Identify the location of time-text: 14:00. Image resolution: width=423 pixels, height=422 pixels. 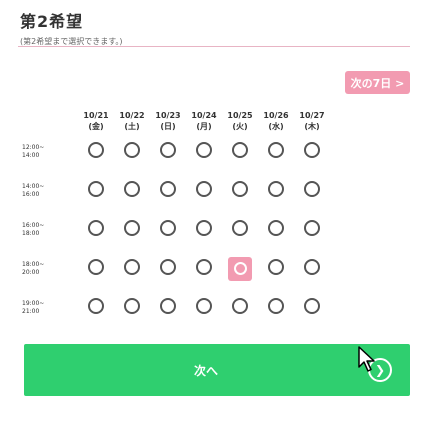
(31, 155).